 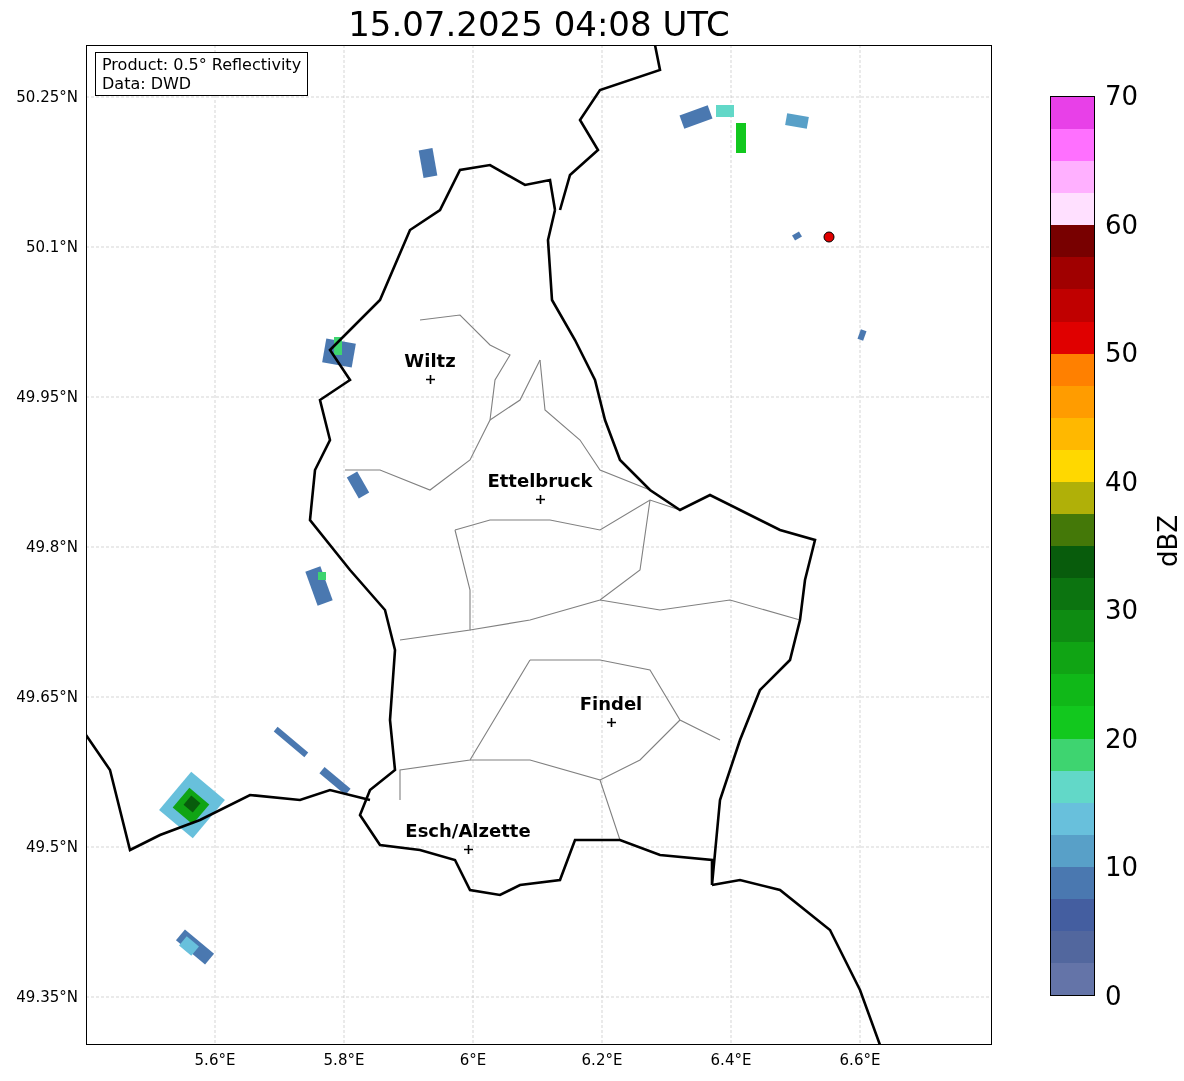 I want to click on latitude-label: 49.8°N, so click(x=51, y=547).